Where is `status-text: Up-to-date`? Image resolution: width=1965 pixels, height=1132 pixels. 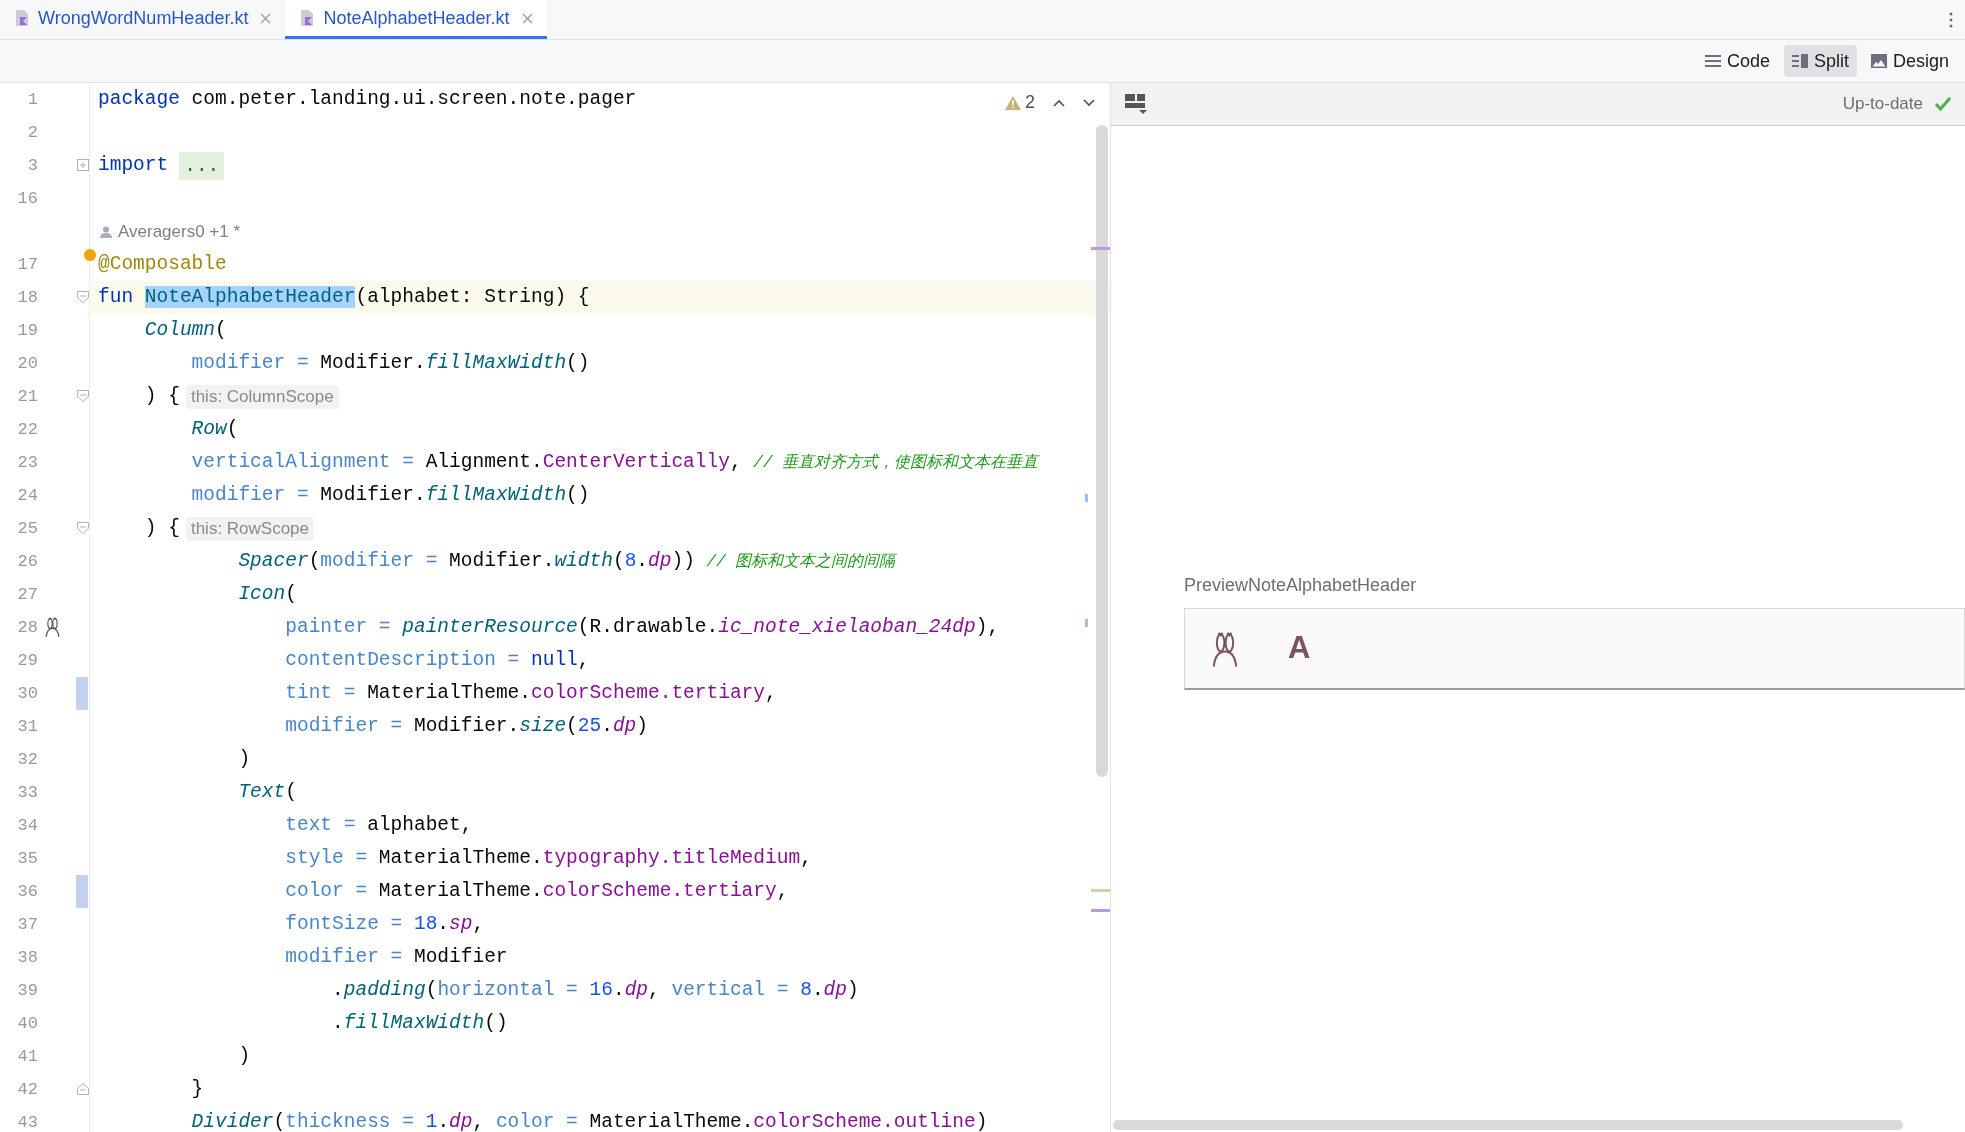
status-text: Up-to-date is located at coordinates (1882, 104).